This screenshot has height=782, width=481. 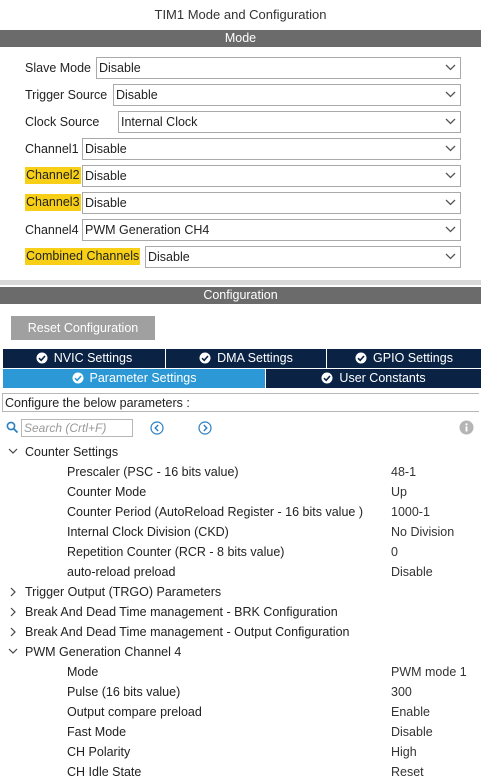 I want to click on select-value: Internal Clock, so click(x=159, y=122).